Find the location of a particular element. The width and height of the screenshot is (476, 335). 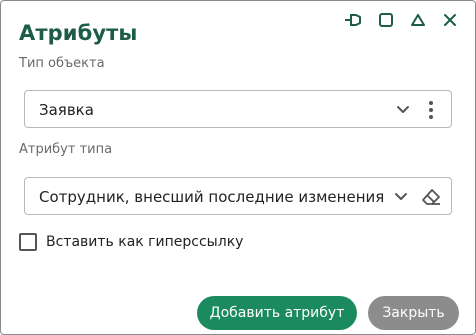

type-attribute-select: Сотрудник, внесший последние изменения is located at coordinates (238, 196).